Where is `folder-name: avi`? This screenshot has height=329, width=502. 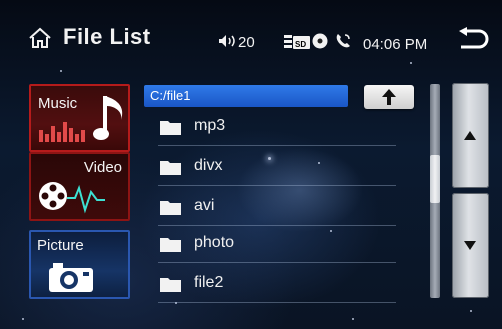 folder-name: avi is located at coordinates (204, 205).